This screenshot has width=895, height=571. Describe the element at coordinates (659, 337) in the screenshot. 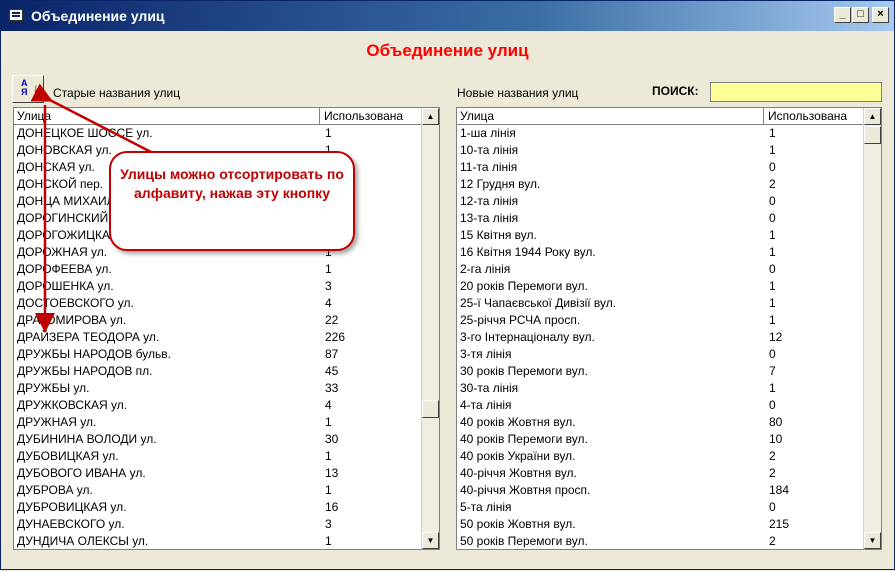

I see `table-row: 3-го Інтернаціоналу вул. 12` at that location.